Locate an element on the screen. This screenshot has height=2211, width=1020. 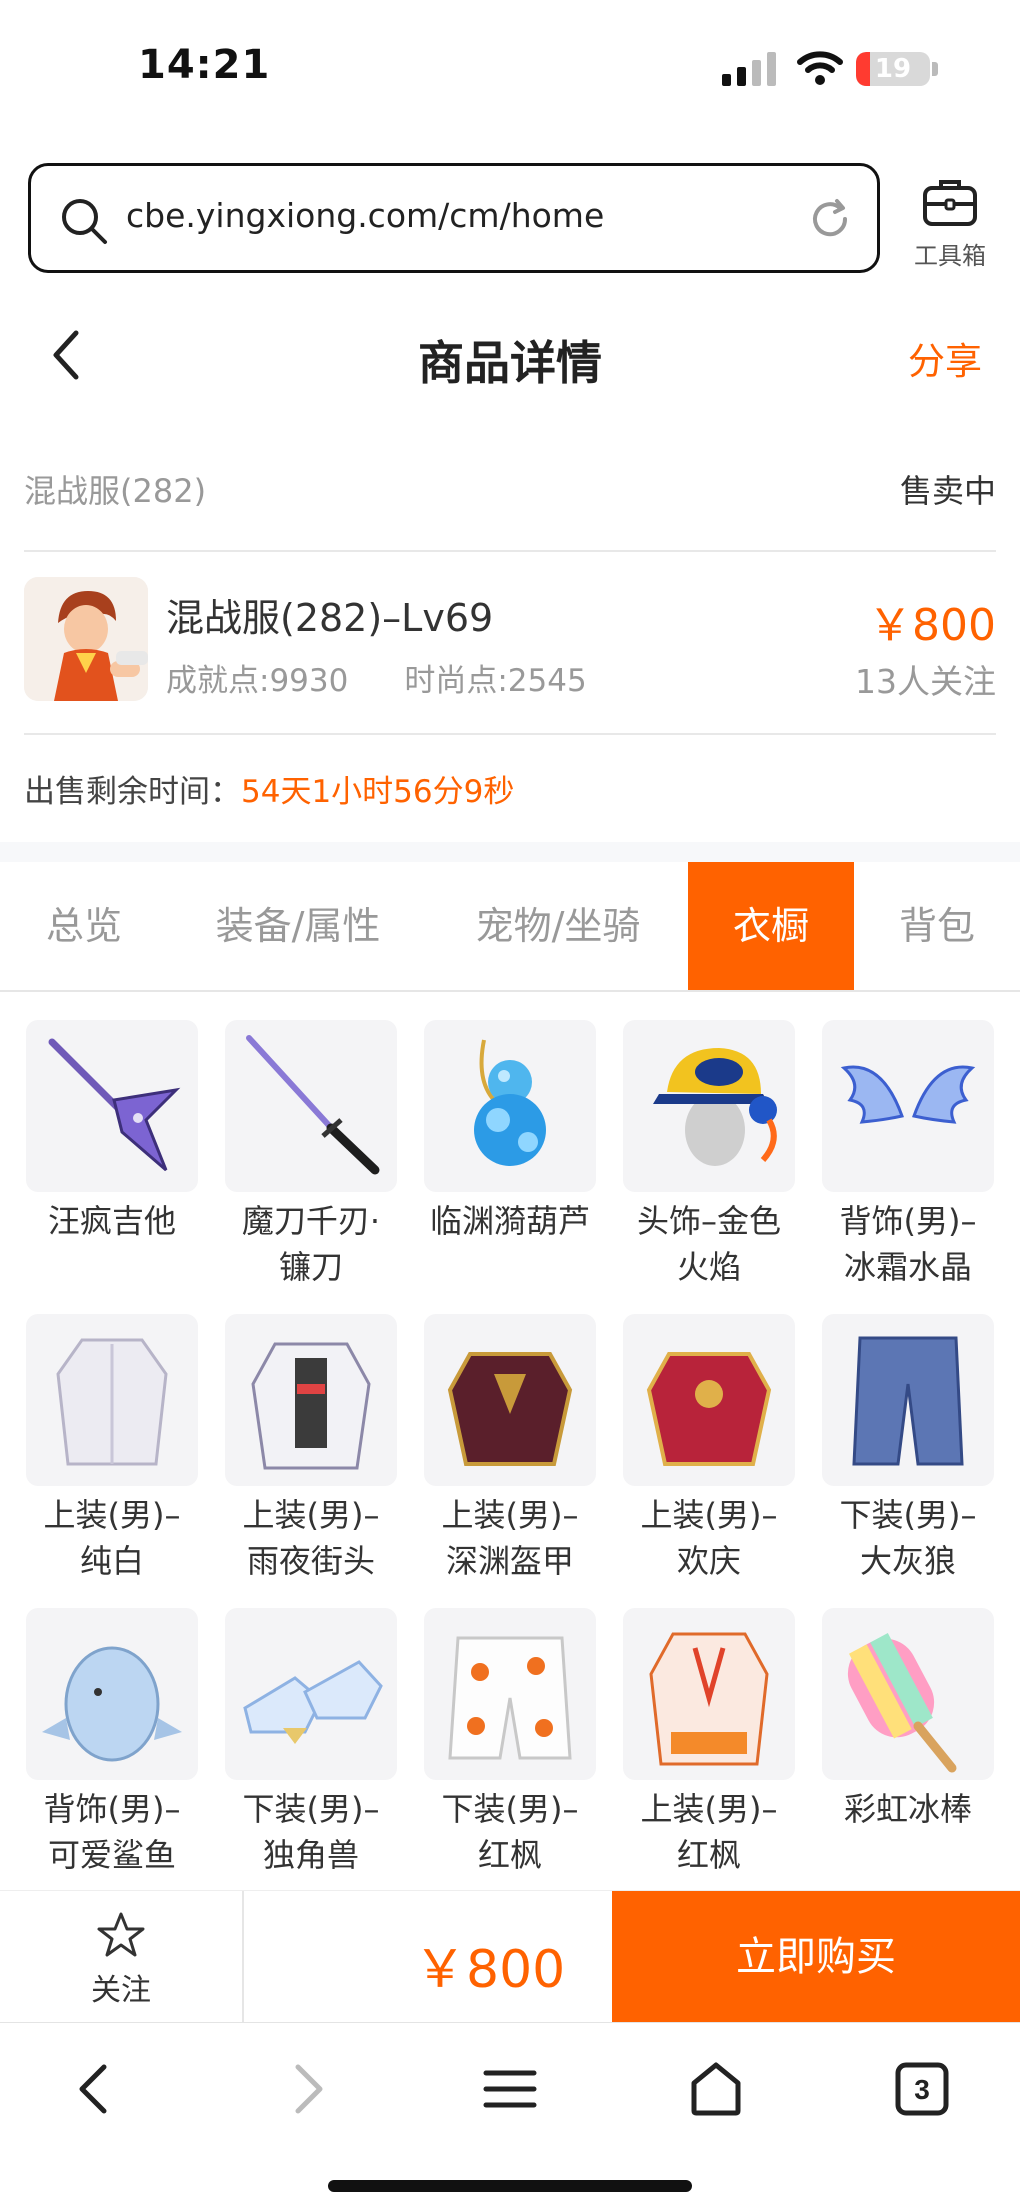
street-jacket-icon is located at coordinates (311, 1406).